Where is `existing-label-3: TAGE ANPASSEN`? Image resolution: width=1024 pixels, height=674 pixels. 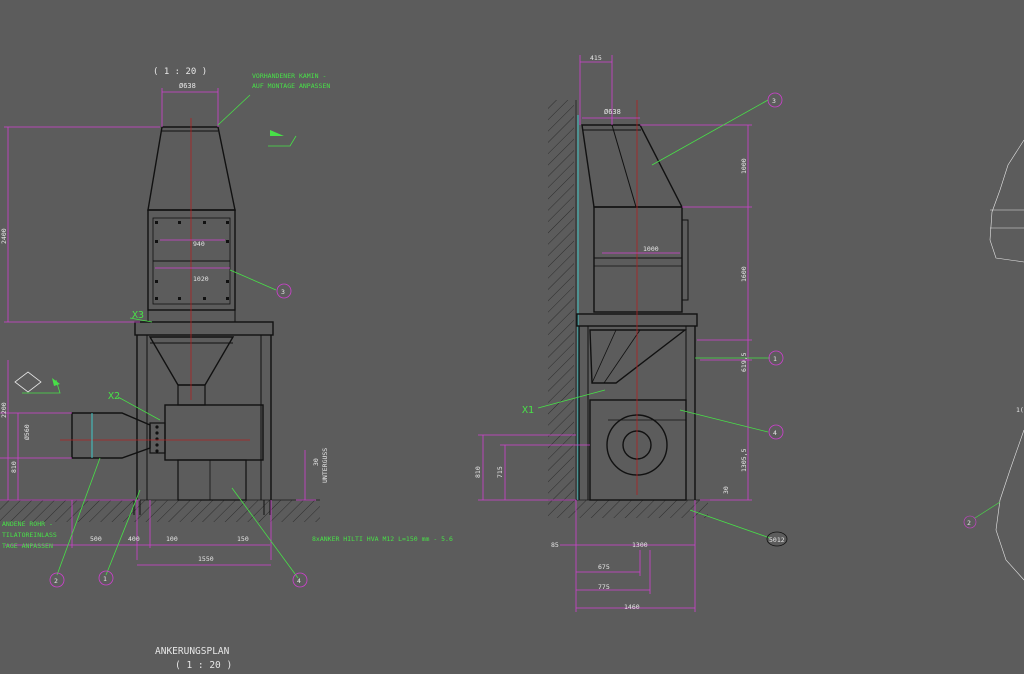
existing-label-3: TAGE ANPASSEN is located at coordinates (27, 546).